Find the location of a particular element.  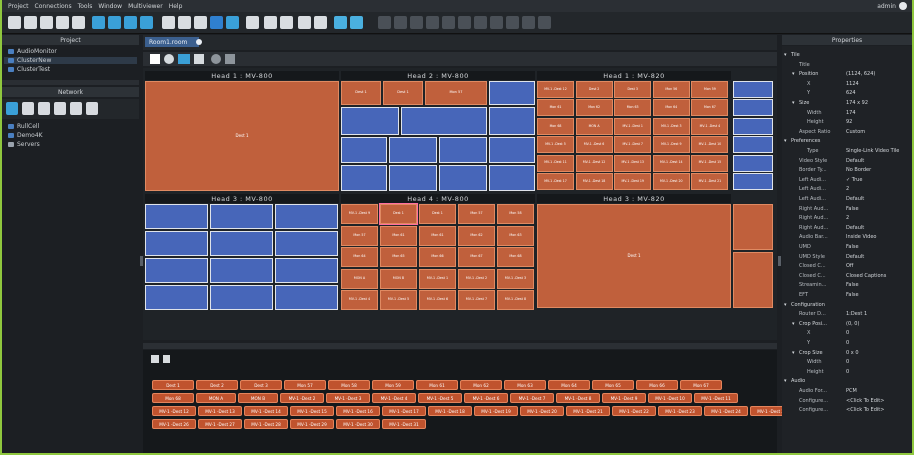

property-value: 174 is located at coordinates (851, 113).